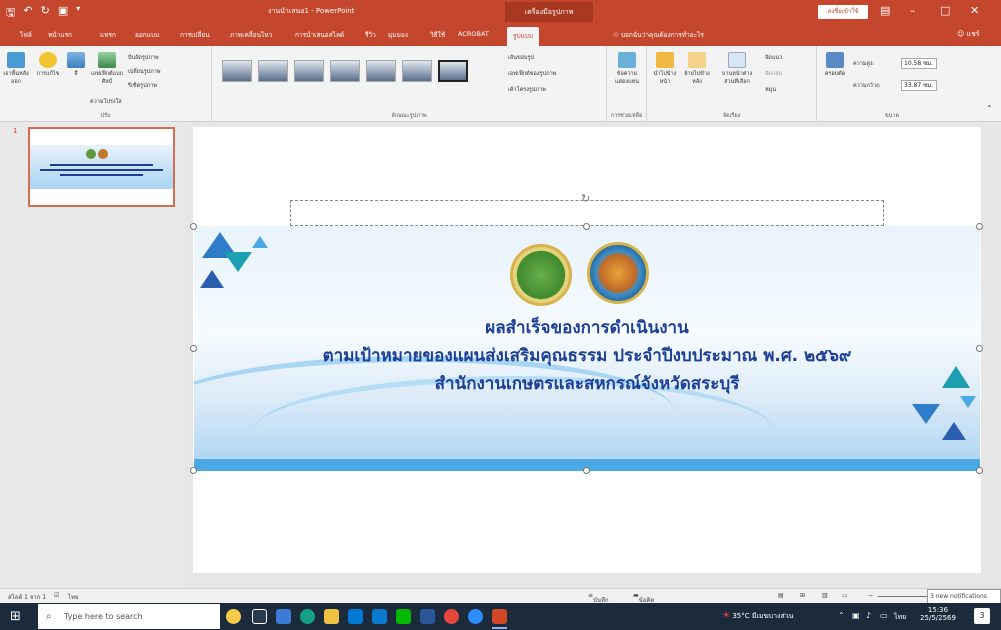  I want to click on clock: 15:36 25/5/2569, so click(938, 614).